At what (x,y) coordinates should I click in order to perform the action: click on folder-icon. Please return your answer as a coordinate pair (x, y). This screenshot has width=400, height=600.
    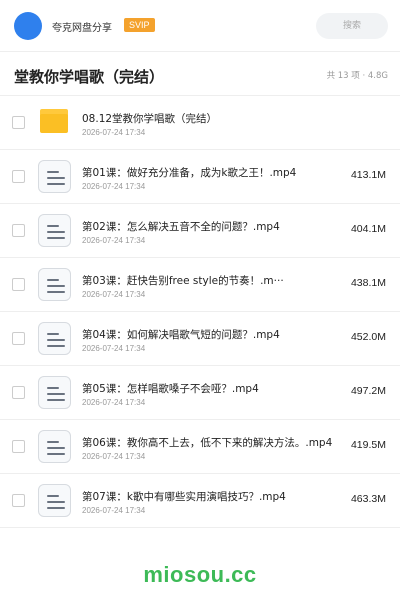
    Looking at the image, I should click on (54, 121).